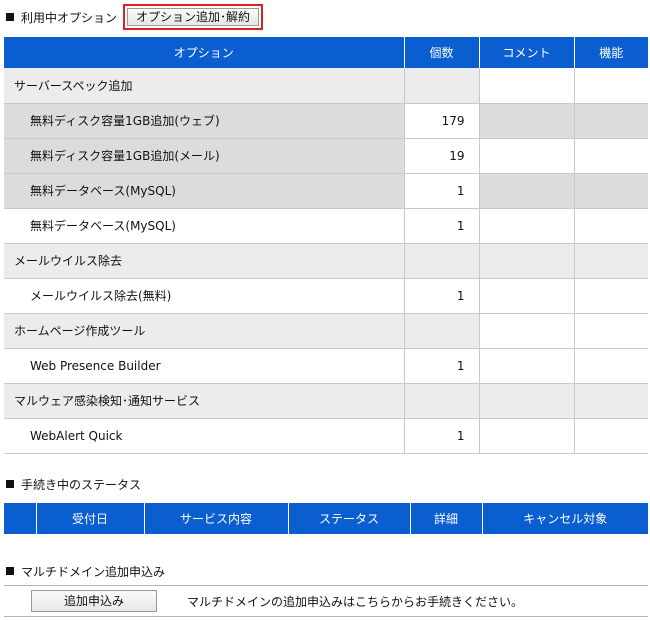  I want to click on col-option: オプション, so click(204, 52).